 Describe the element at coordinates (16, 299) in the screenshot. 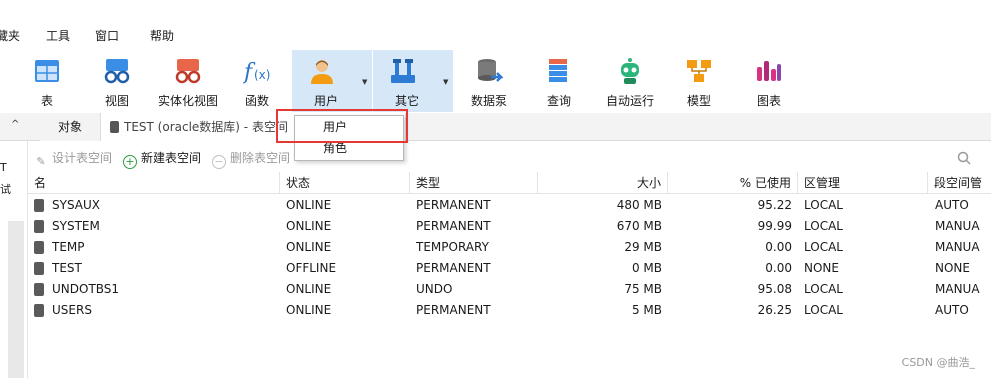

I see `left-scrollbar` at that location.